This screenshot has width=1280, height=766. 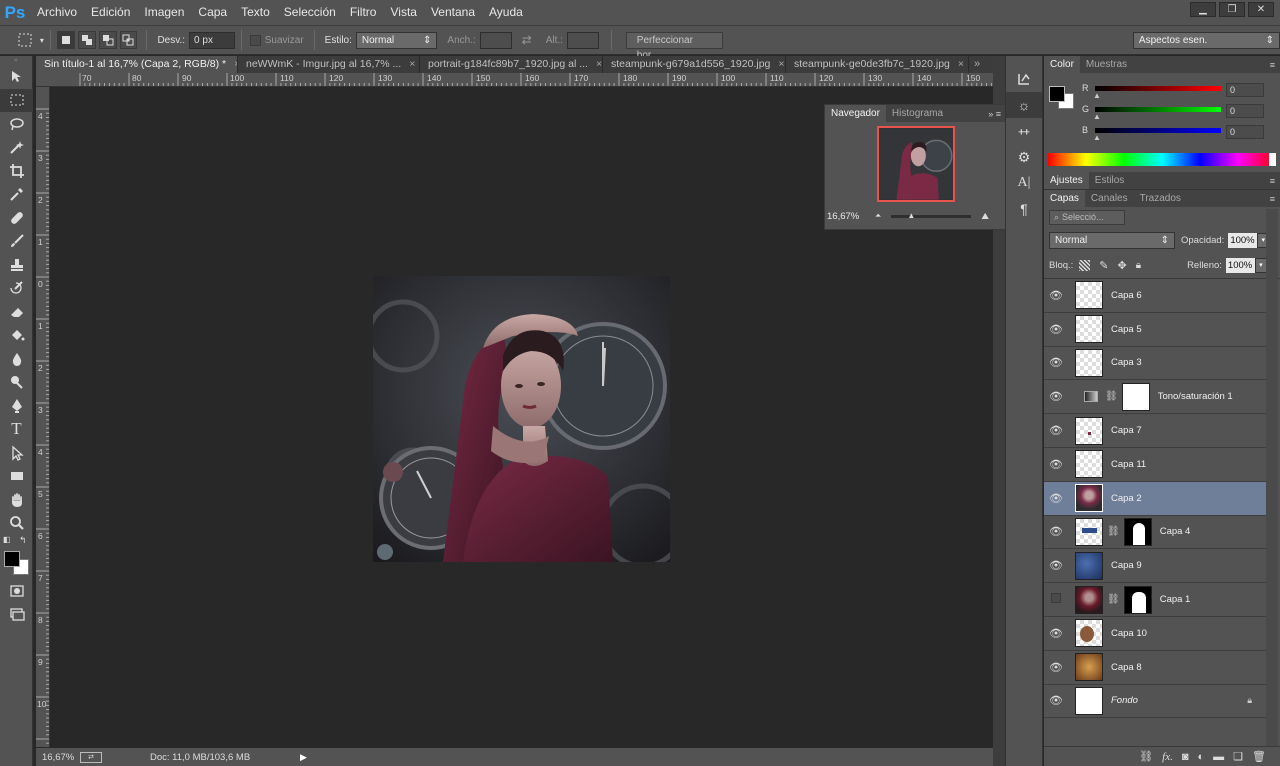 What do you see at coordinates (1064, 198) in the screenshot?
I see `tab-layers: Capas` at bounding box center [1064, 198].